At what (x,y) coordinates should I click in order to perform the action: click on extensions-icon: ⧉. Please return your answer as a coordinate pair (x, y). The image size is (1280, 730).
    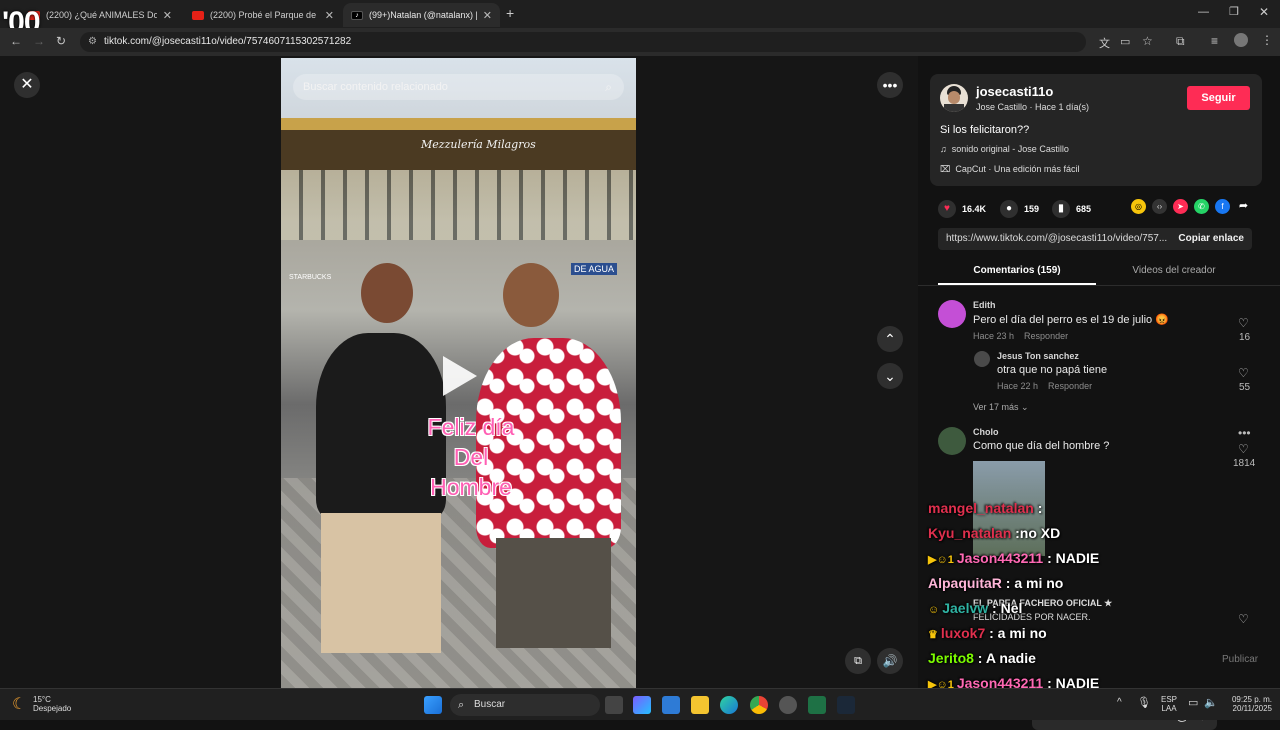
    Looking at the image, I should click on (1180, 41).